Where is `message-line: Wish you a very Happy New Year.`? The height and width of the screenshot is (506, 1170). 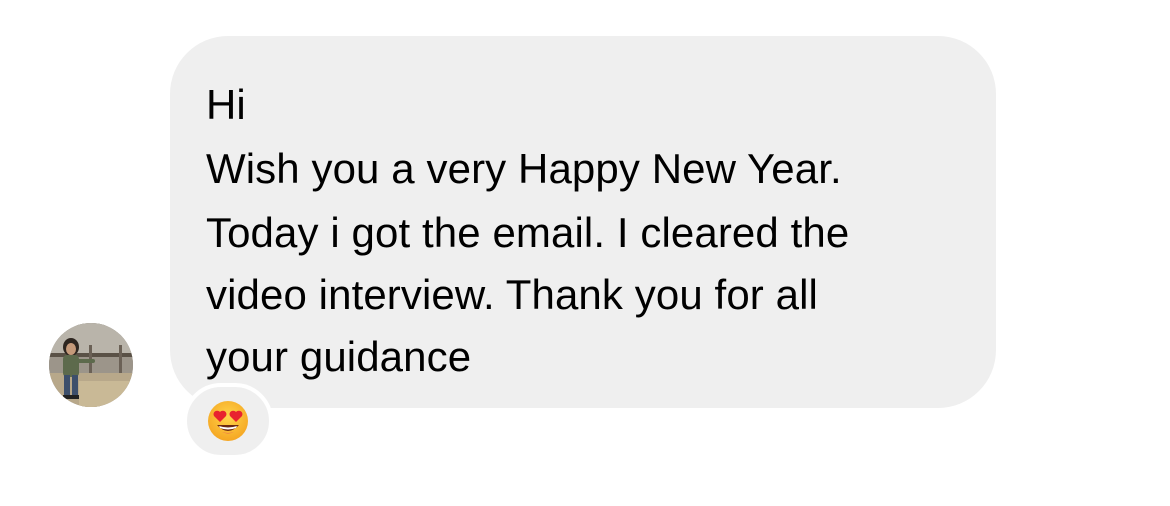 message-line: Wish you a very Happy New Year. is located at coordinates (524, 168).